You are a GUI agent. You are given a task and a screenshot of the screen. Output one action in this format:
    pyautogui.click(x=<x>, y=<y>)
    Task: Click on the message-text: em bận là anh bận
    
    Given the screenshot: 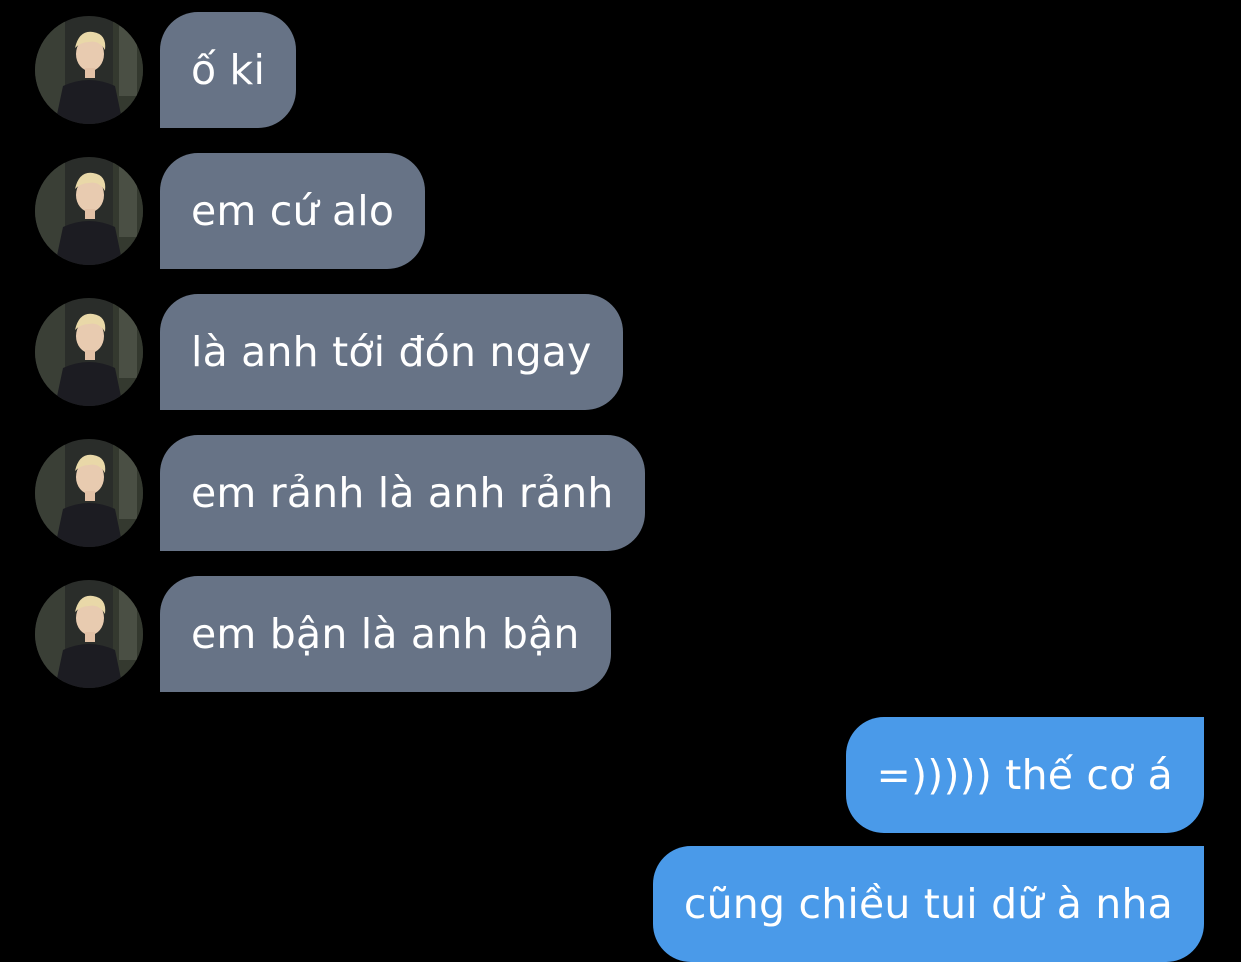 What is the action you would take?
    pyautogui.click(x=385, y=634)
    